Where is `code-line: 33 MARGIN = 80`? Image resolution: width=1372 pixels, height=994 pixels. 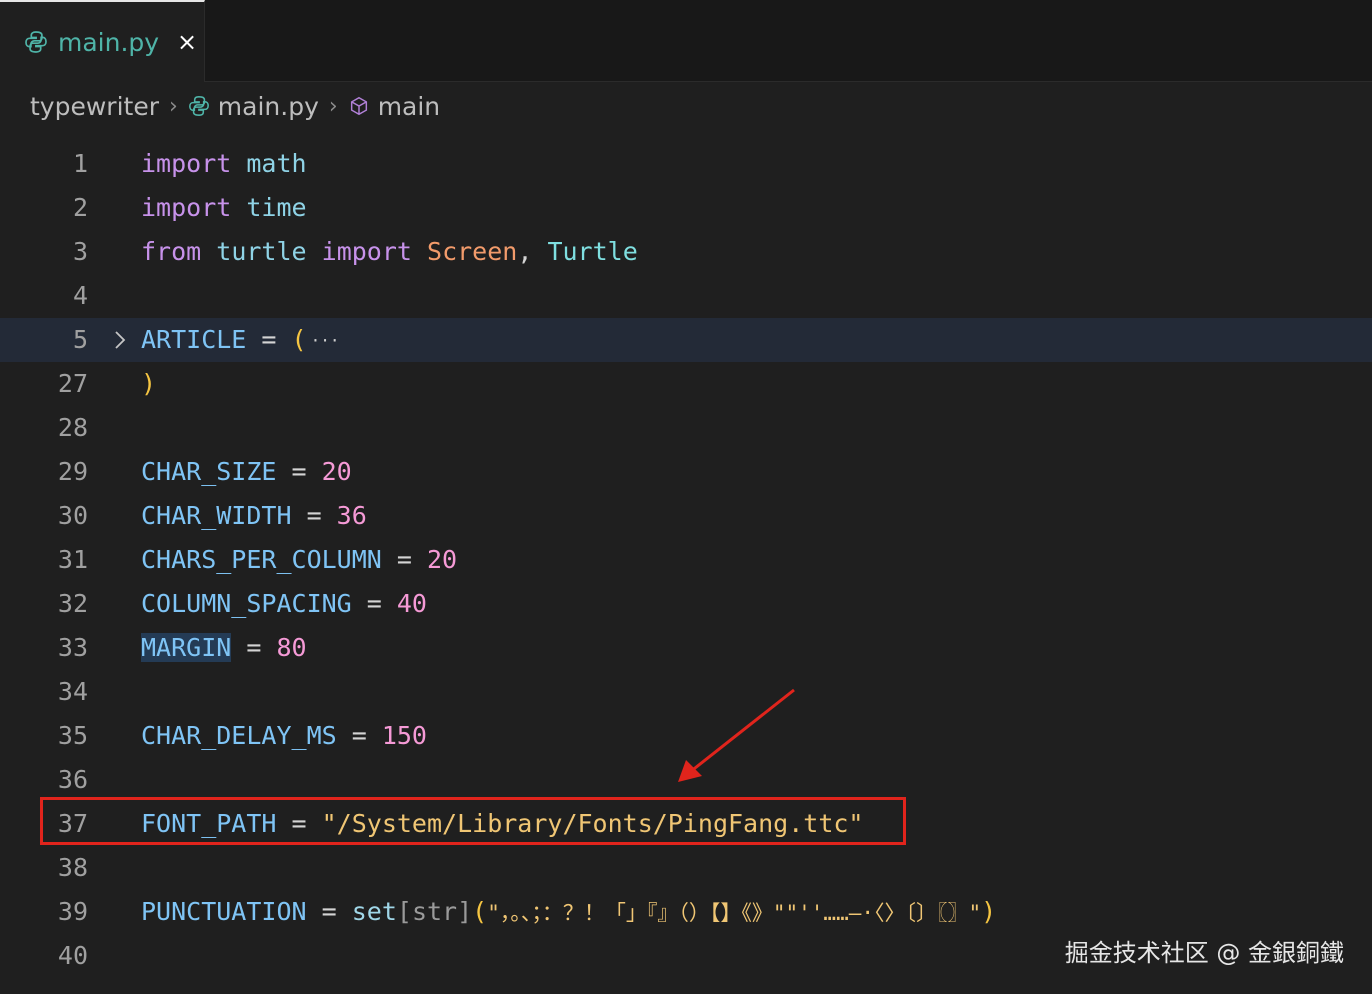 code-line: 33 MARGIN = 80 is located at coordinates (686, 648).